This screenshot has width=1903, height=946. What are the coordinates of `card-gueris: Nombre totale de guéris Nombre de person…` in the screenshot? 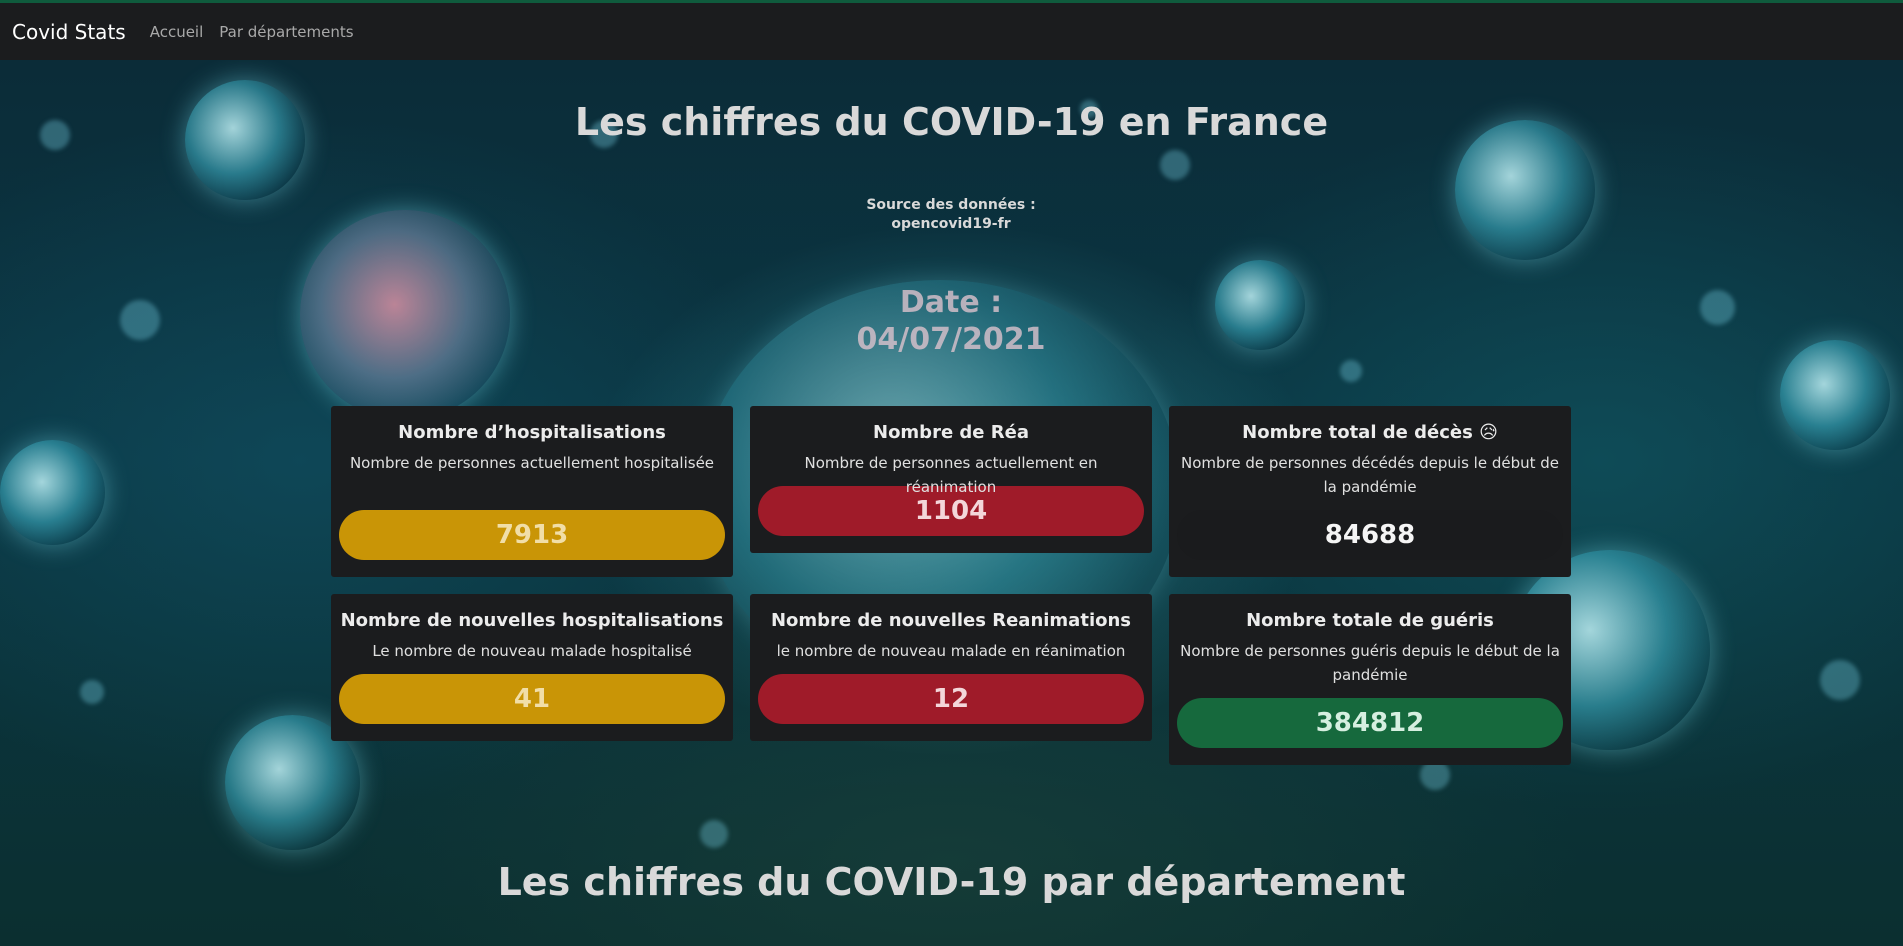 It's located at (1370, 679).